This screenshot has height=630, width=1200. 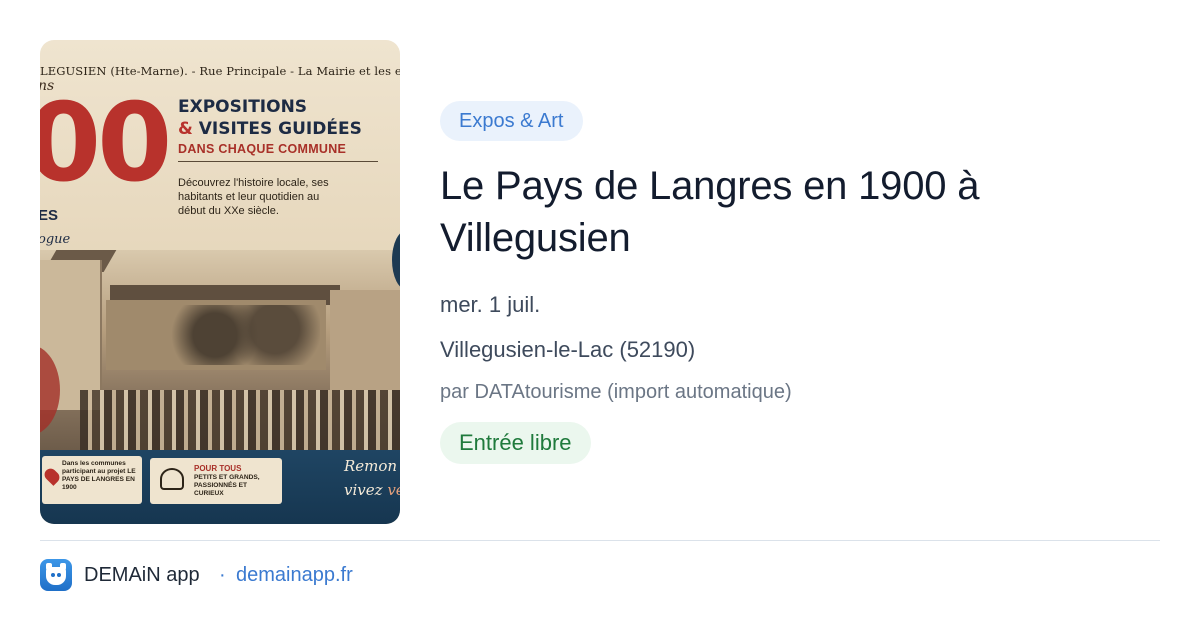 I want to click on poster-side-fragment-2: ogue, so click(x=55, y=239).